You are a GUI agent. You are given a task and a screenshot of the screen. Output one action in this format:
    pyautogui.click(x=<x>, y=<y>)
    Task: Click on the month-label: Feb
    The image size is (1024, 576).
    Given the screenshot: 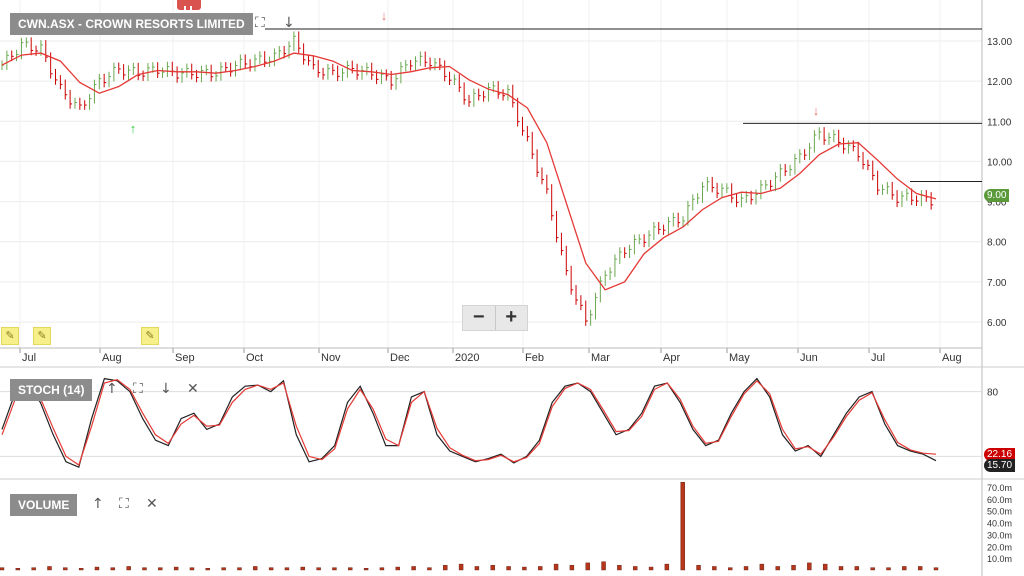 What is the action you would take?
    pyautogui.click(x=534, y=358)
    